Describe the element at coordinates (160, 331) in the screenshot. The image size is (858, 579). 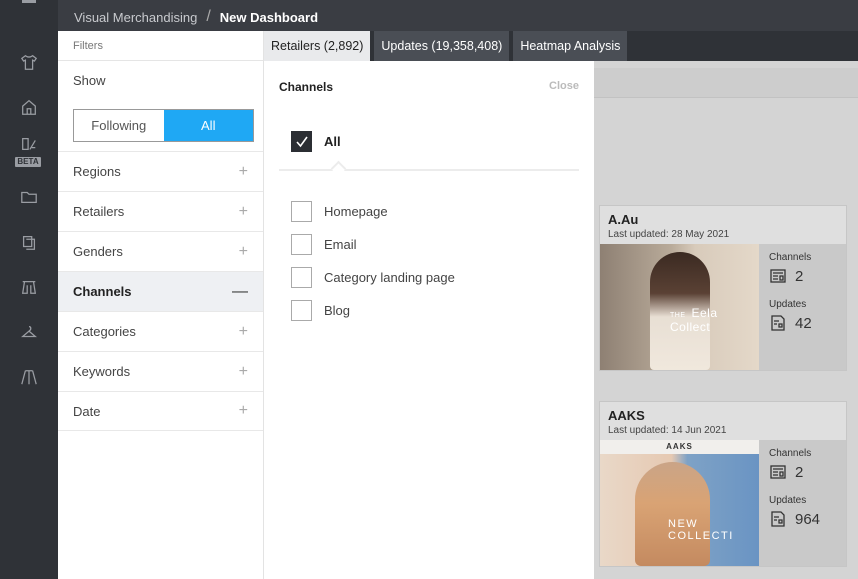
I see `facet-categories: Categories +` at that location.